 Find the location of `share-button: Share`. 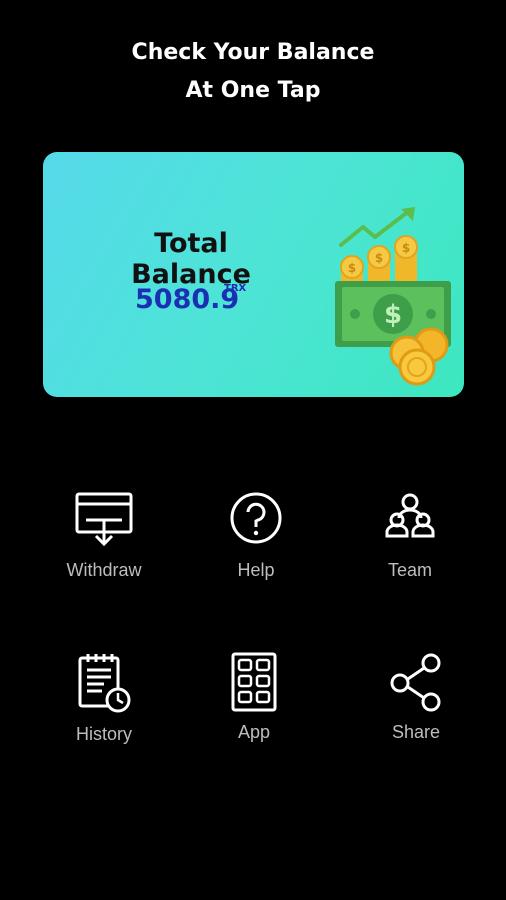

share-button: Share is located at coordinates (416, 707).